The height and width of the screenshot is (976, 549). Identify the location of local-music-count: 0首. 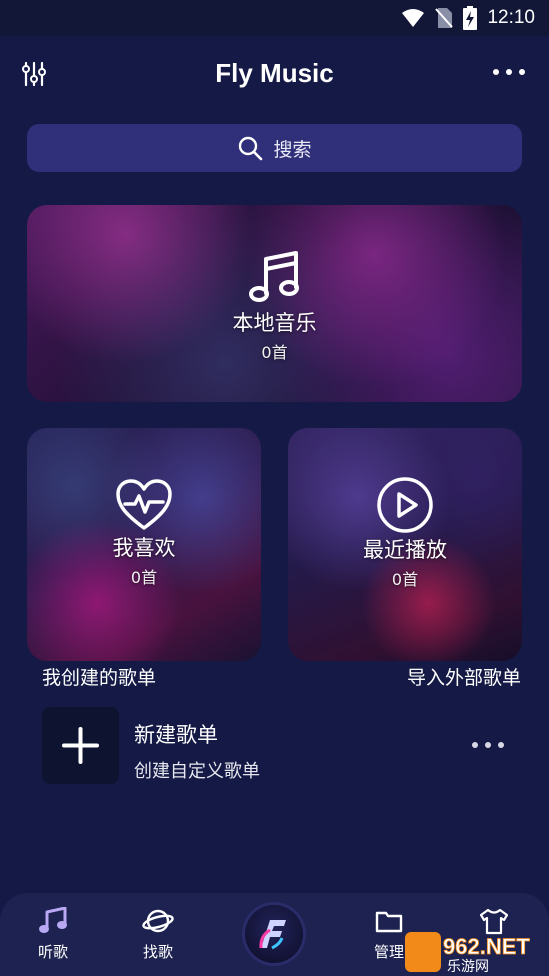
(274, 352).